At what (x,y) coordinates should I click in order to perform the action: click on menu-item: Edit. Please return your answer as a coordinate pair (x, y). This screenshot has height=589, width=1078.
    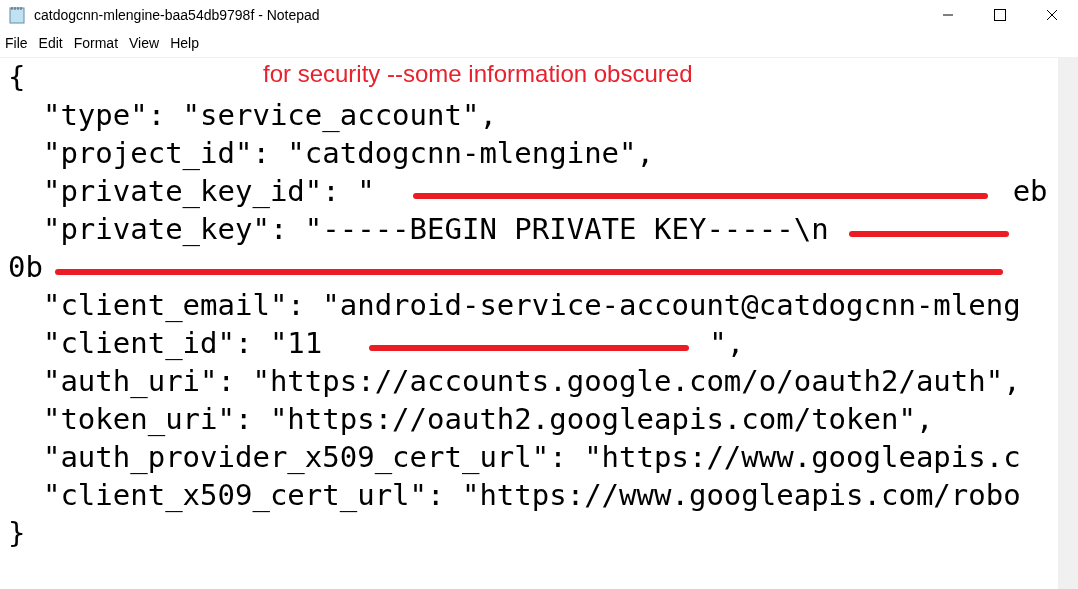
    Looking at the image, I should click on (51, 43).